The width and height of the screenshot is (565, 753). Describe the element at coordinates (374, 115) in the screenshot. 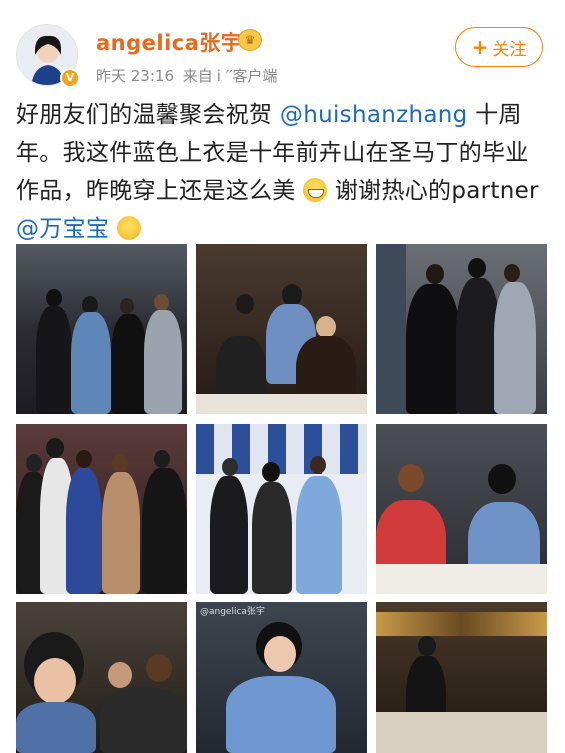

I see `mention-link-huishanzhang: @huishanzhang` at that location.